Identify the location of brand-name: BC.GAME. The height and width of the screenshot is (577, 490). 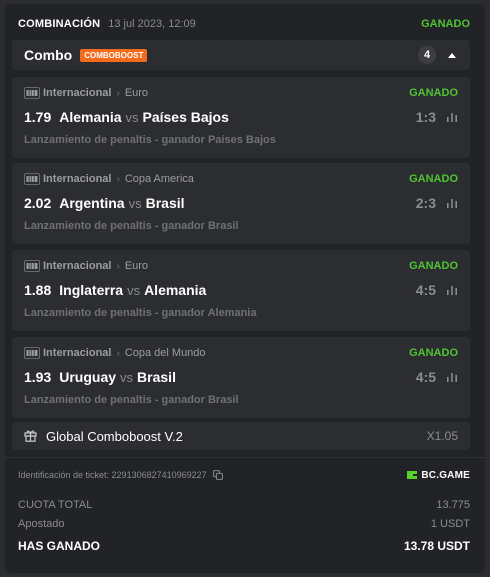
(445, 475).